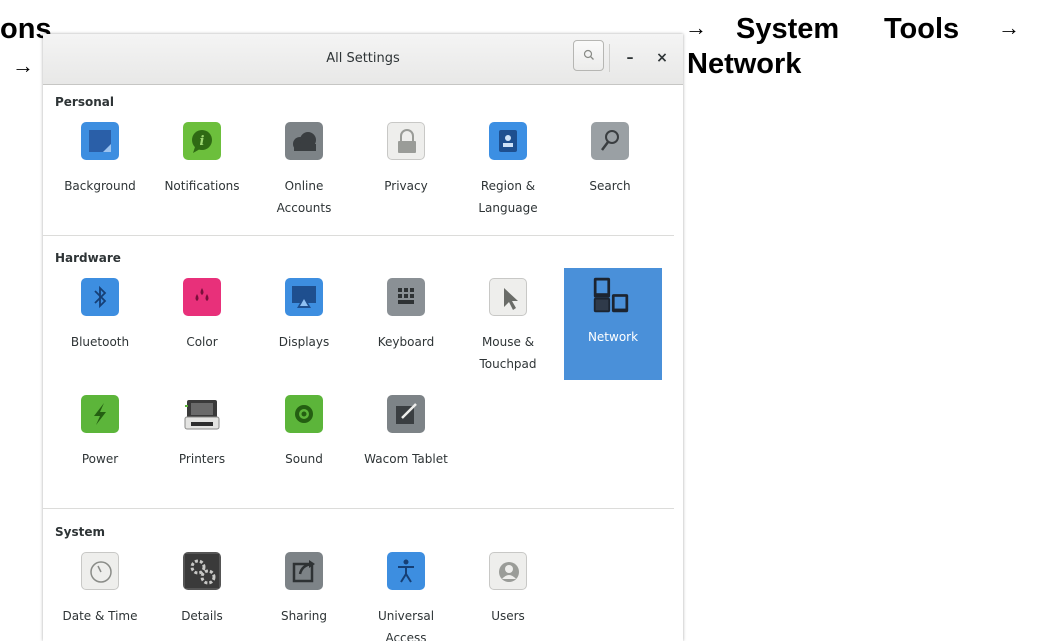 The image size is (1039, 641). Describe the element at coordinates (406, 459) in the screenshot. I see `settings-item-label: Wacom Tablet` at that location.